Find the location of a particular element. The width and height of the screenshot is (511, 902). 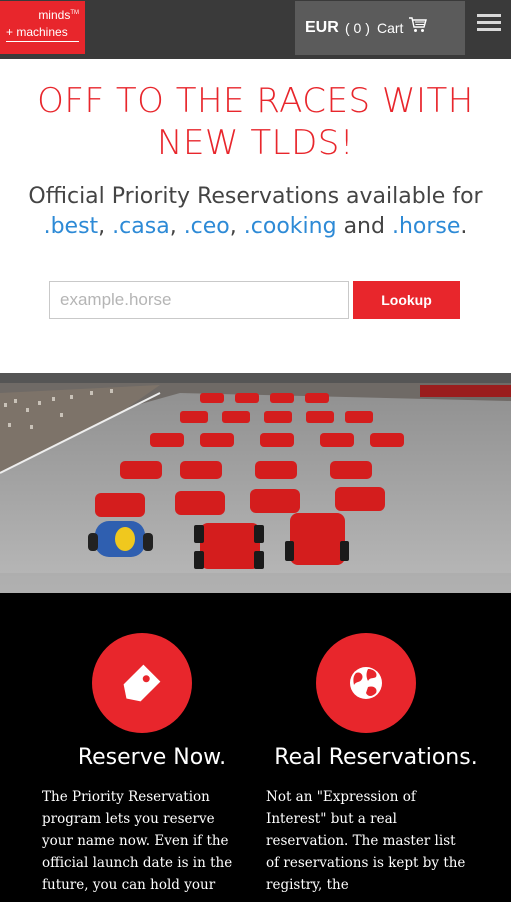

currency-selector: EUR is located at coordinates (322, 28).